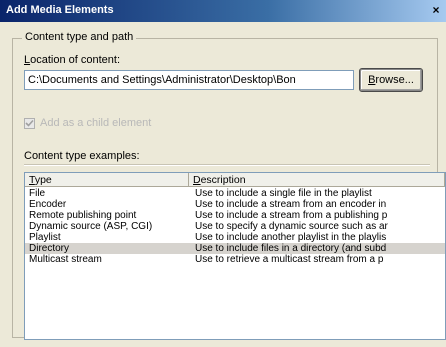 The height and width of the screenshot is (347, 446). I want to click on row-type: Dynamic source (ASP, CGI), so click(91, 226).